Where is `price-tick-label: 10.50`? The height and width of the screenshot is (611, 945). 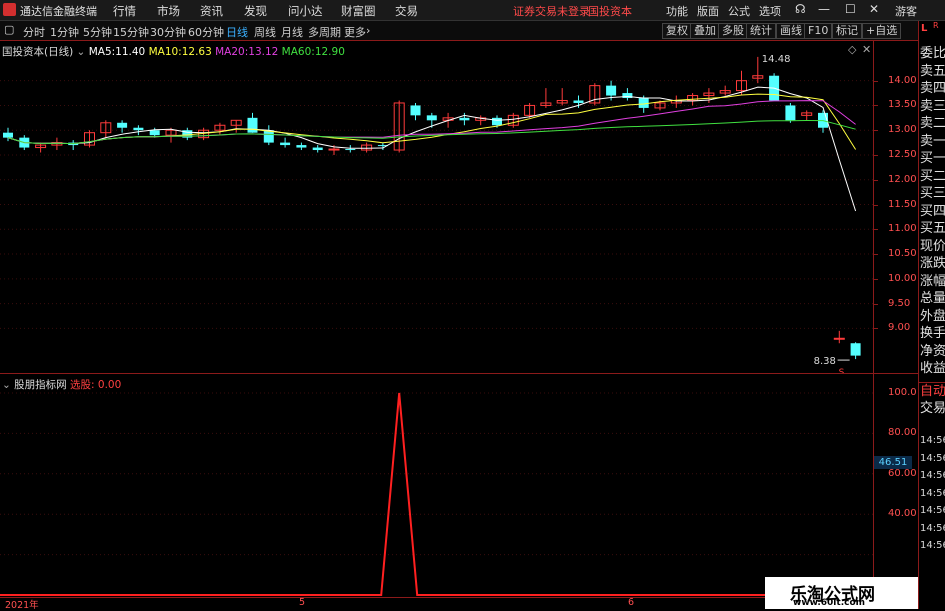
price-tick-label: 10.50 is located at coordinates (902, 254).